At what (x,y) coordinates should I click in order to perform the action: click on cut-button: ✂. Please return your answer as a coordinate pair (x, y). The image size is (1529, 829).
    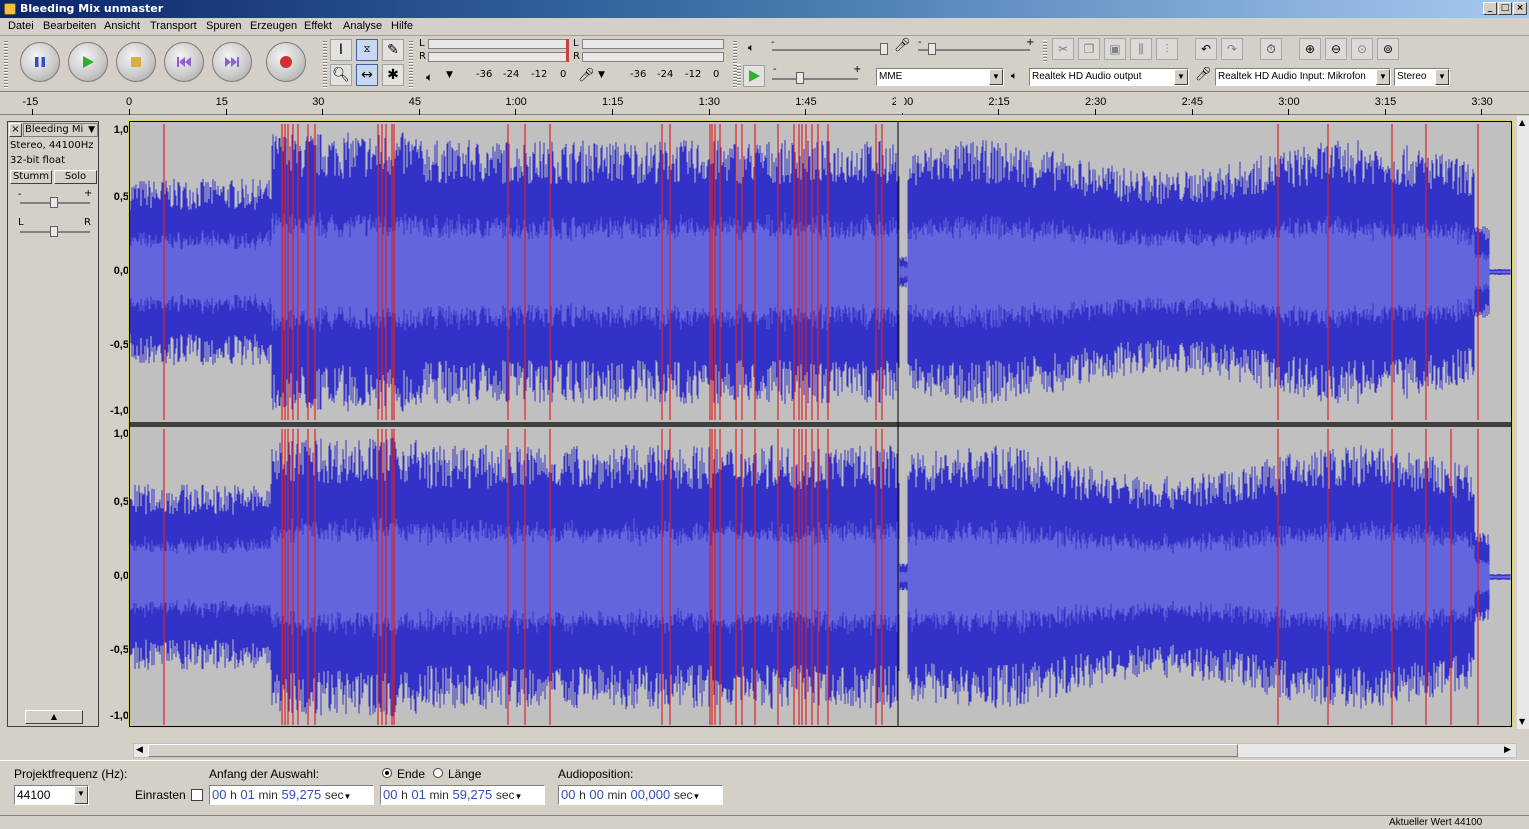
    Looking at the image, I should click on (1063, 49).